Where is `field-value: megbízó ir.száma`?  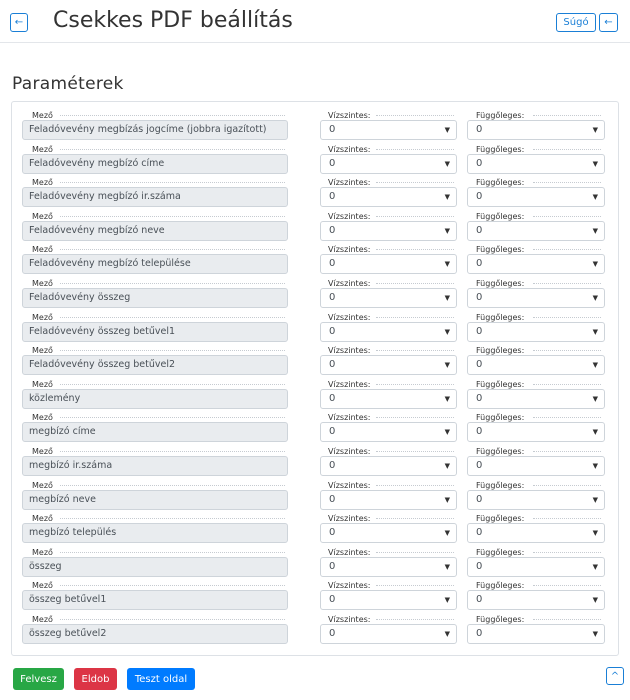 field-value: megbízó ir.száma is located at coordinates (155, 466).